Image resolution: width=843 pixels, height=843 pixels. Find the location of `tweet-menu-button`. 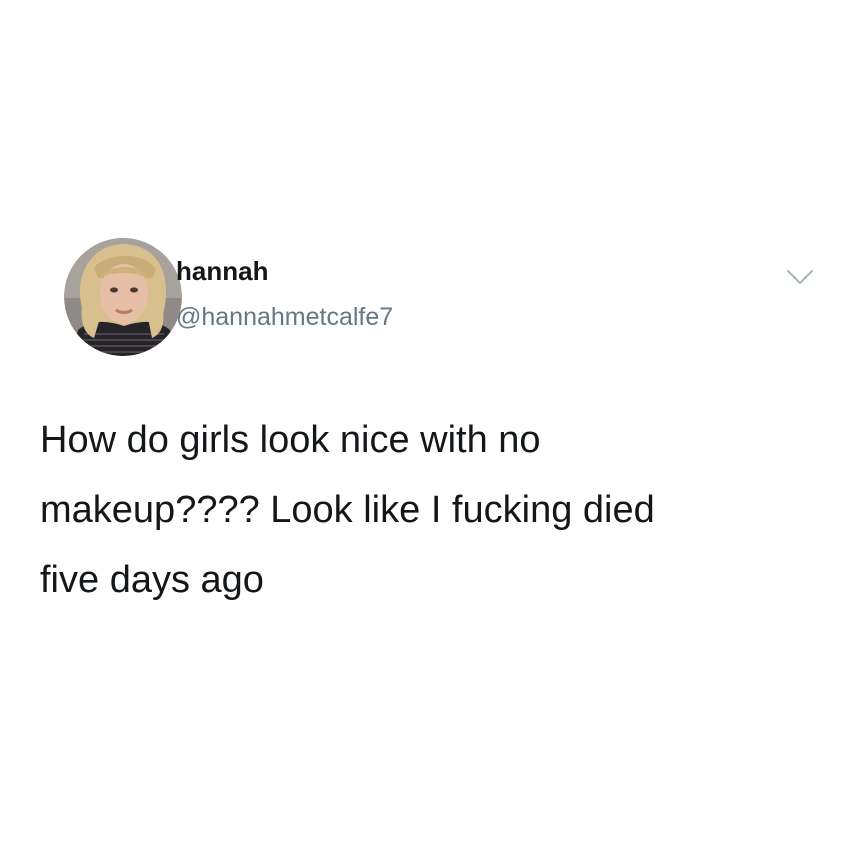

tweet-menu-button is located at coordinates (800, 277).